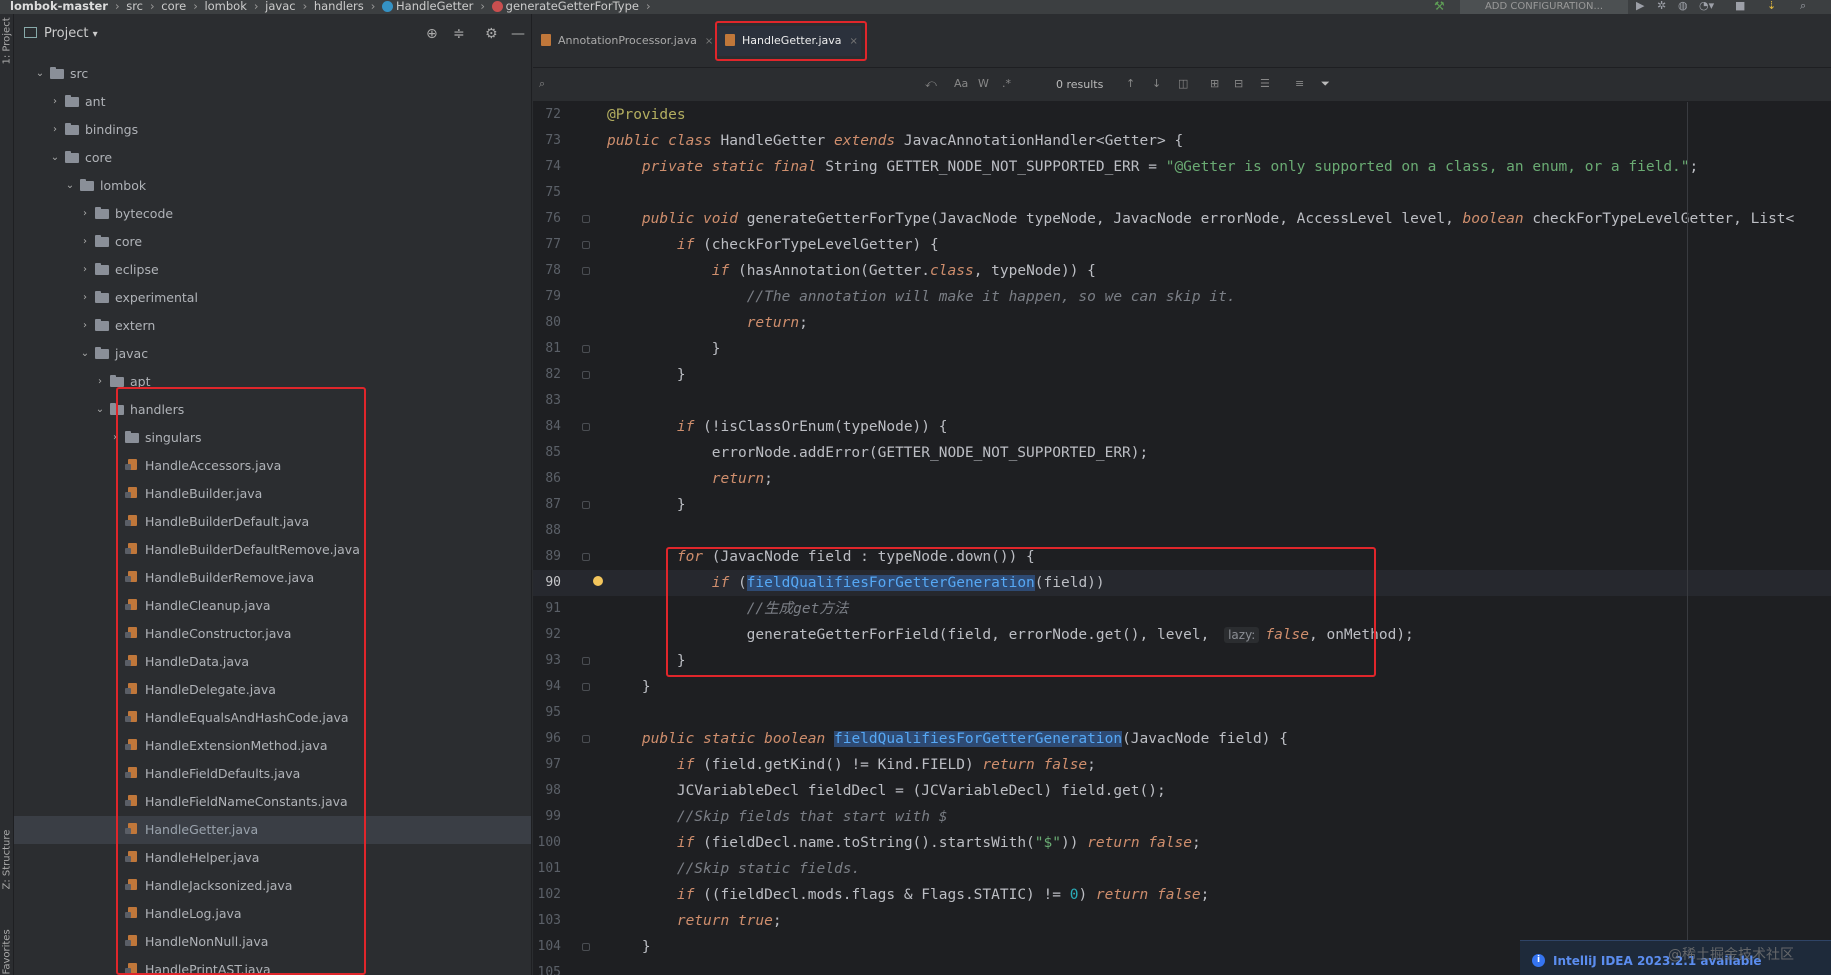  Describe the element at coordinates (1661, 6) in the screenshot. I see `debug-icon: ✲` at that location.